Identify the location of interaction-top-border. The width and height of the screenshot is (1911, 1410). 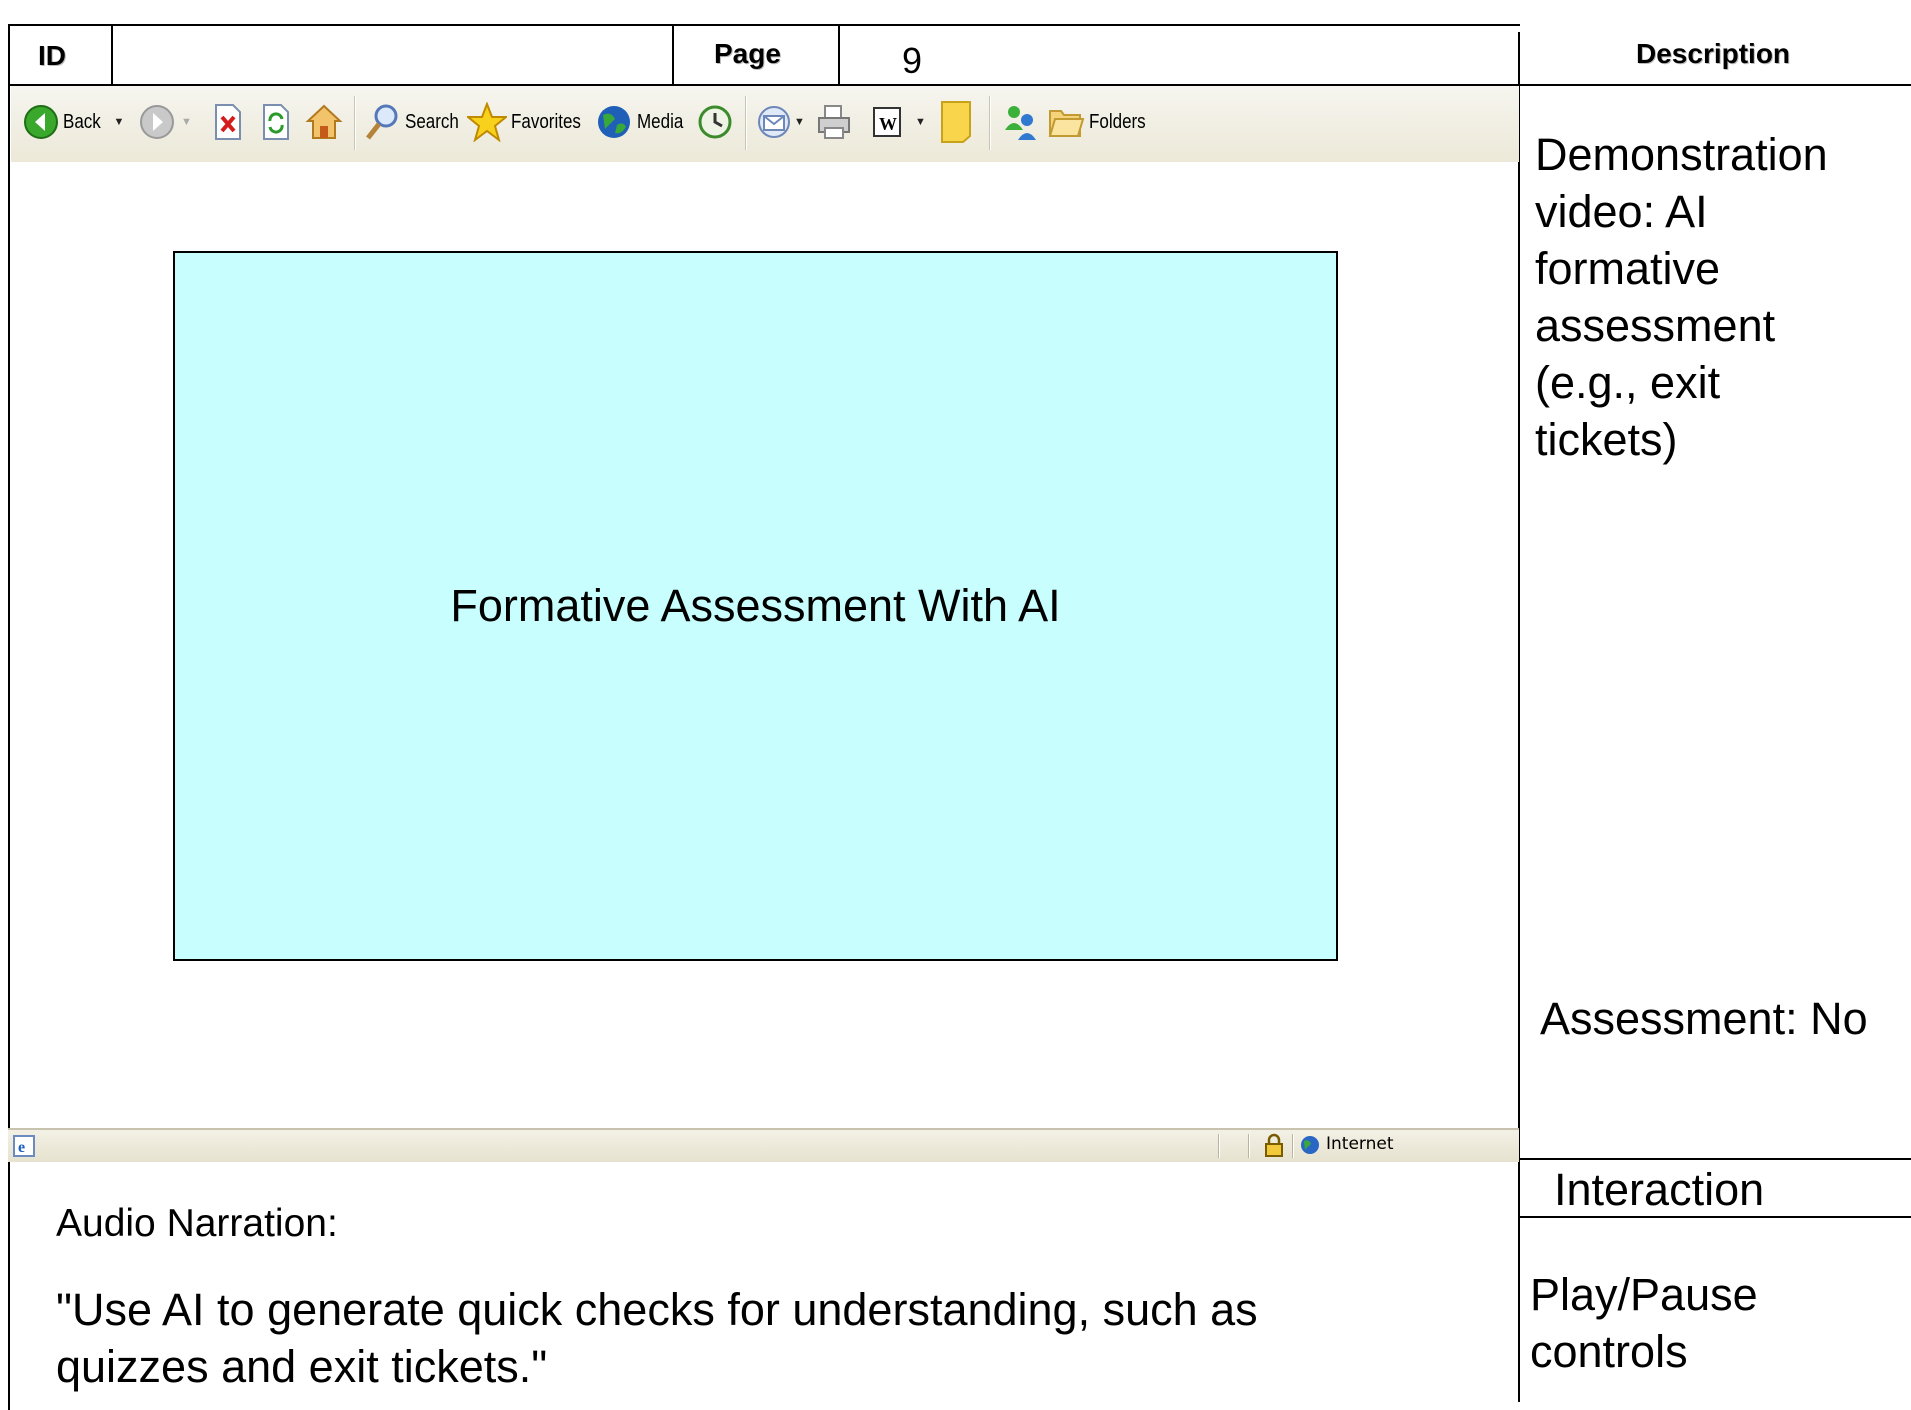
(1715, 1159).